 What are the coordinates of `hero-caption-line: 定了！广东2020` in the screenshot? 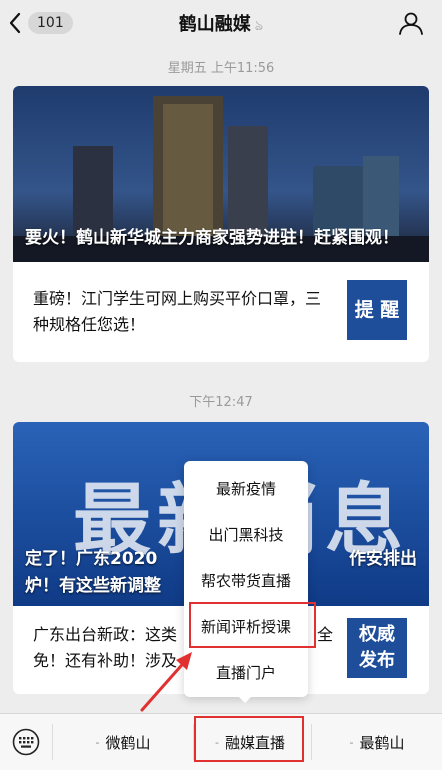 It's located at (91, 559).